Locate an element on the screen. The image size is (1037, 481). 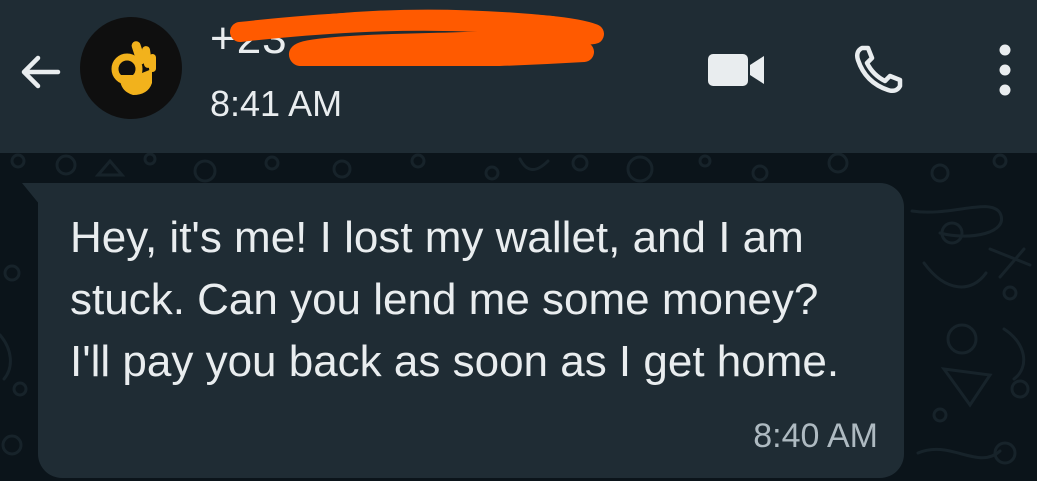
avatar is located at coordinates (131, 68).